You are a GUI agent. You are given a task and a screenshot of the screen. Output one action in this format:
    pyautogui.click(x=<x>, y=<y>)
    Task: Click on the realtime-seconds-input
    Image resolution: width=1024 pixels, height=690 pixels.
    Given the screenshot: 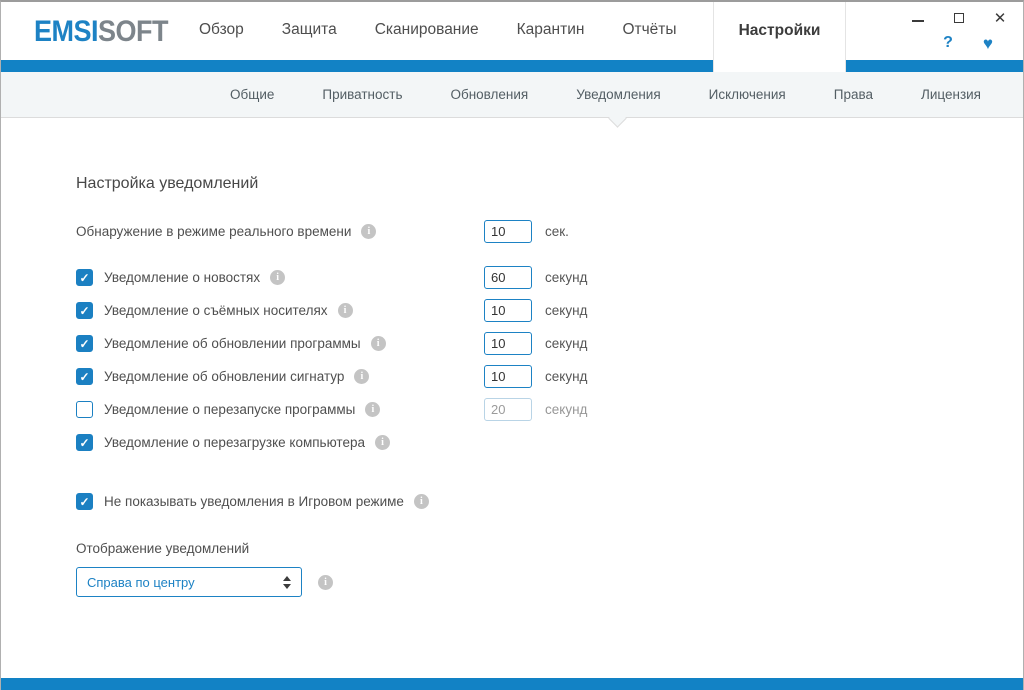 What is the action you would take?
    pyautogui.click(x=508, y=231)
    